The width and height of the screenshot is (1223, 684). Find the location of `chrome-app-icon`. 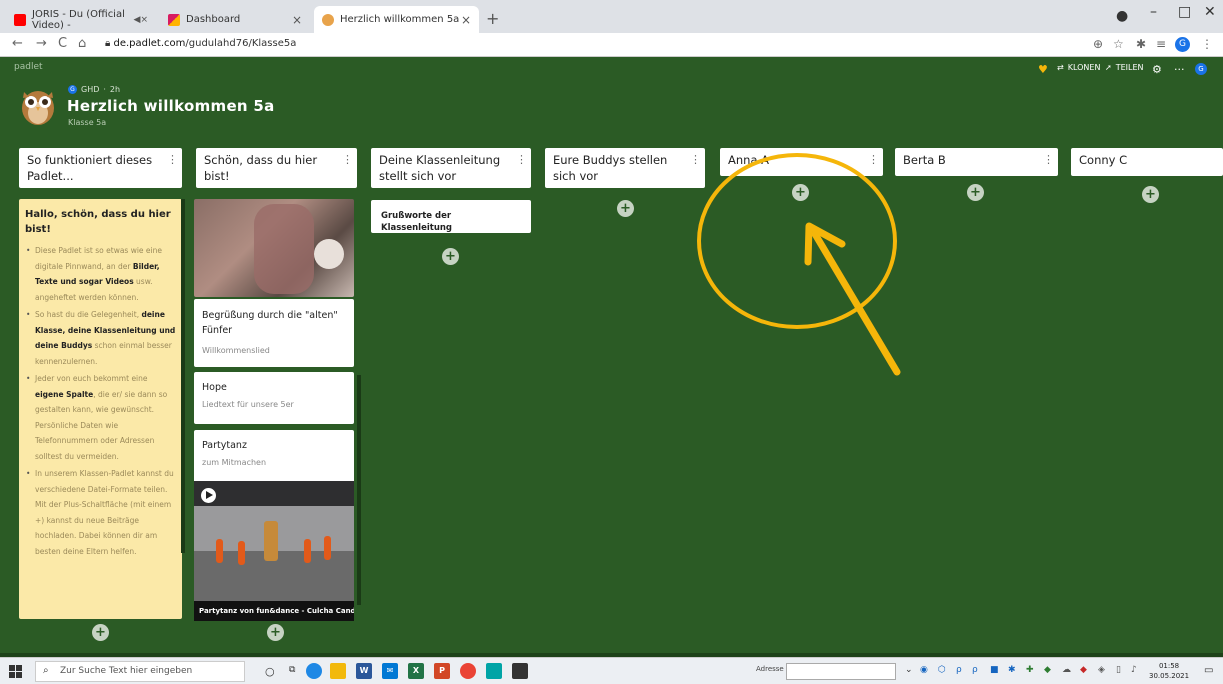

chrome-app-icon is located at coordinates (468, 671).